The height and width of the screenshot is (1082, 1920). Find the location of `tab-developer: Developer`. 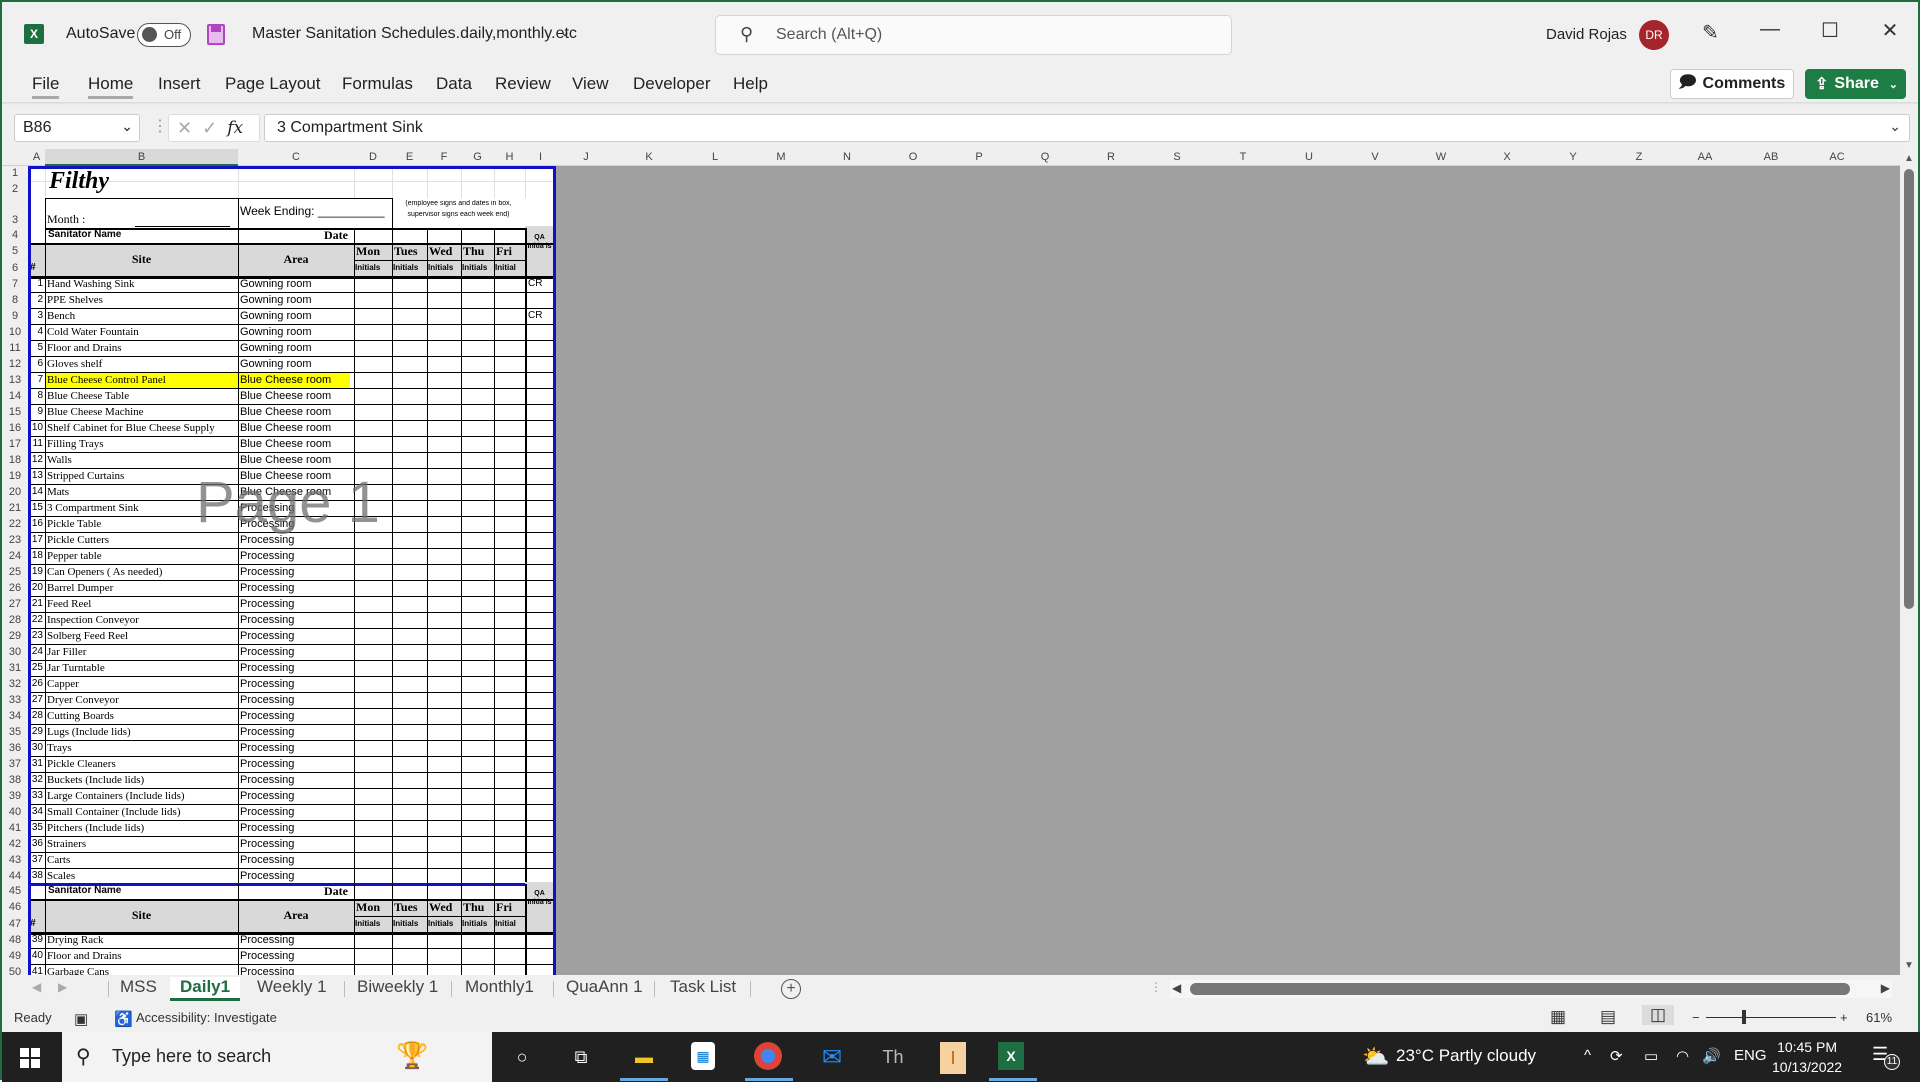

tab-developer: Developer is located at coordinates (672, 84).